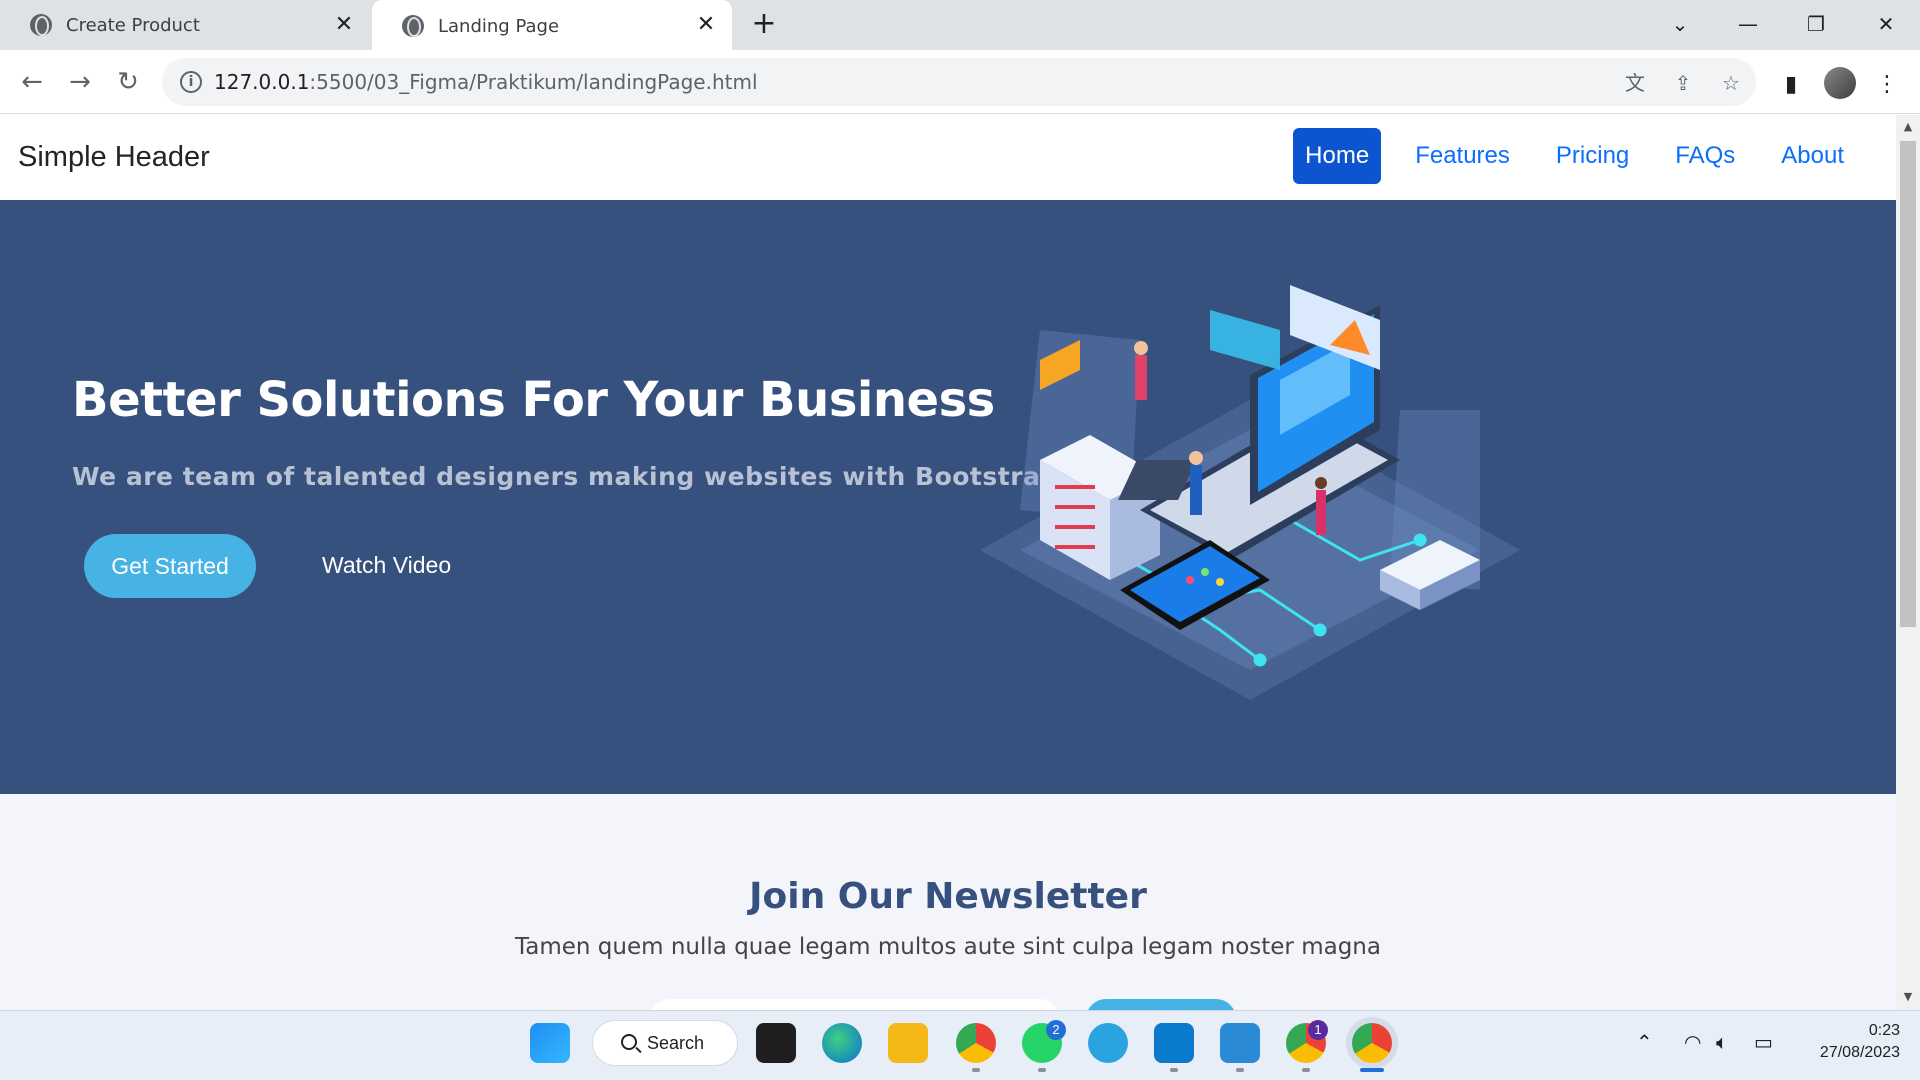  Describe the element at coordinates (1644, 1042) in the screenshot. I see `tray-chevron-icon: ⌃` at that location.